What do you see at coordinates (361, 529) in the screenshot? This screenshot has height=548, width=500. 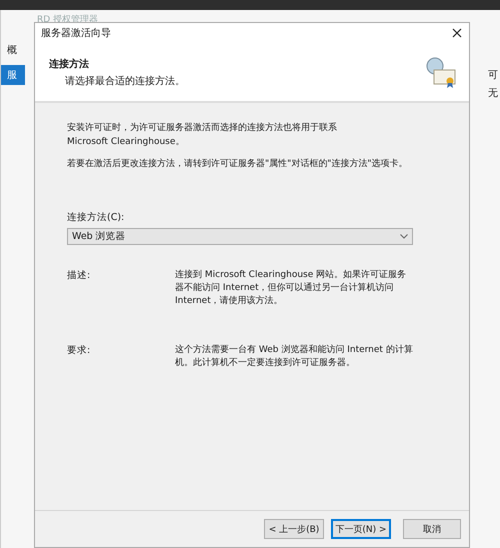 I see `wizard-button: 下一页(N) >` at bounding box center [361, 529].